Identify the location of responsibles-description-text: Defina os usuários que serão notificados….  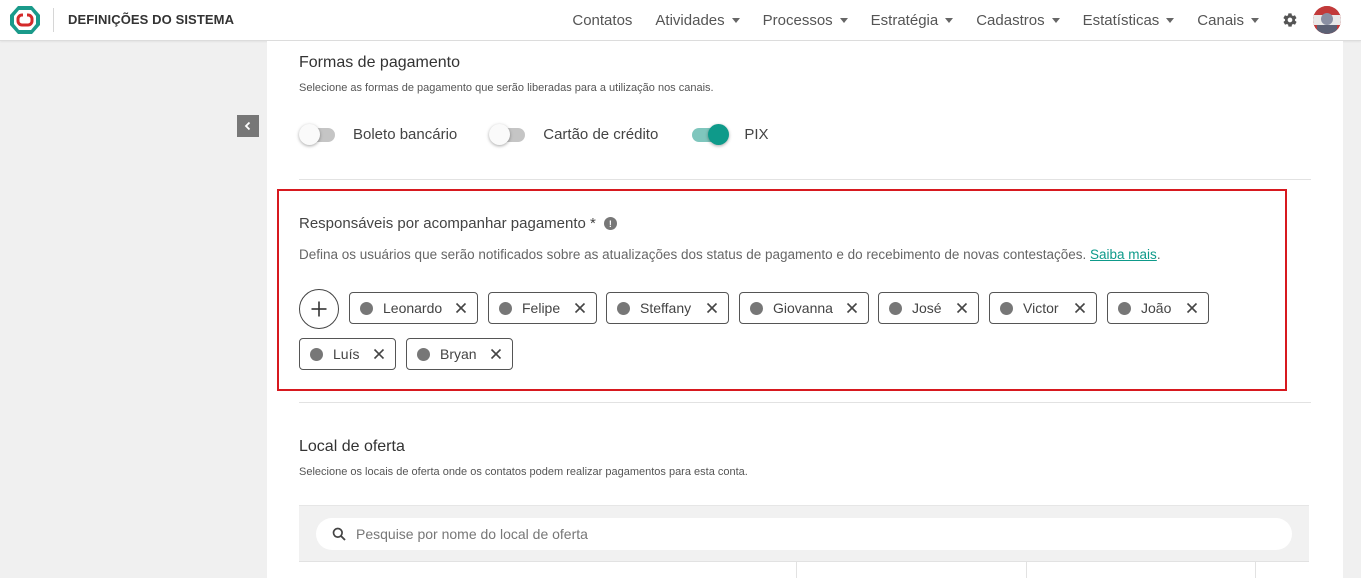
(693, 254).